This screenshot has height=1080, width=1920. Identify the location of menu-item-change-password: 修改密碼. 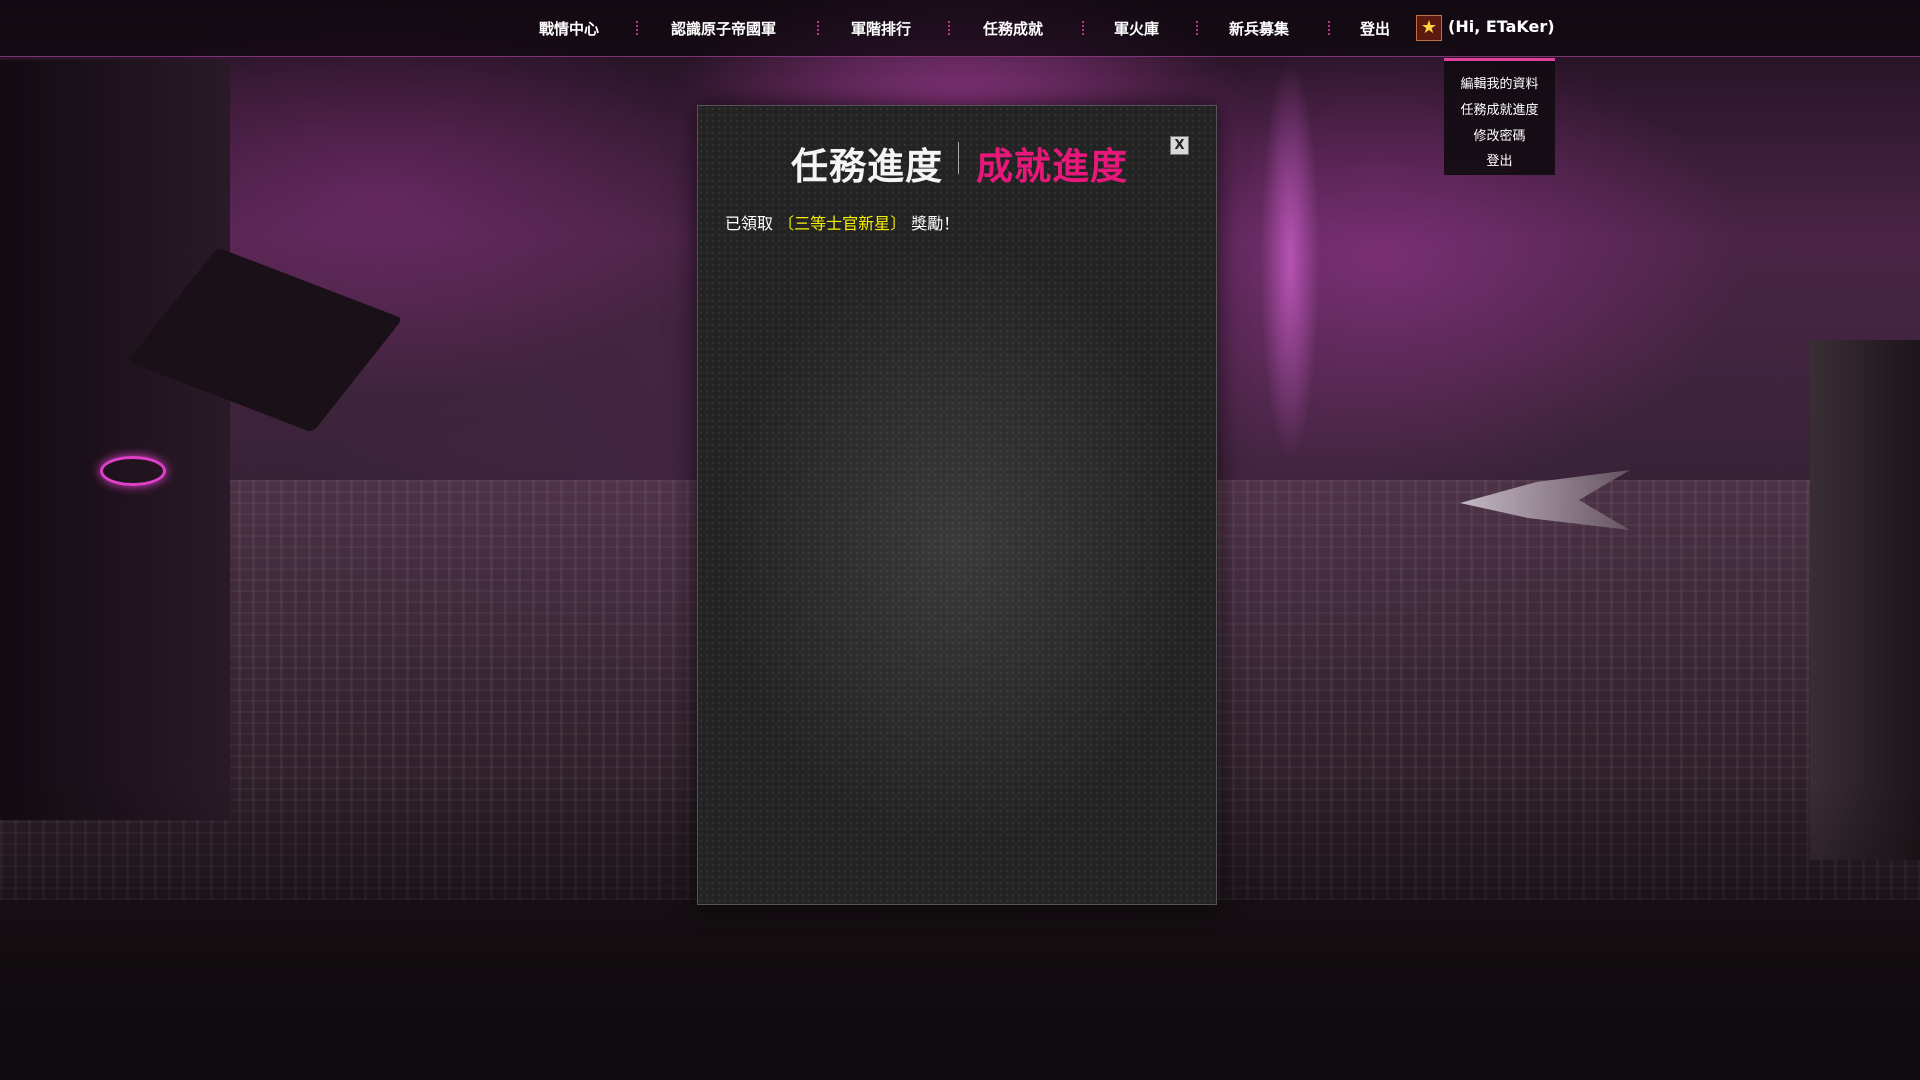
(1499, 134).